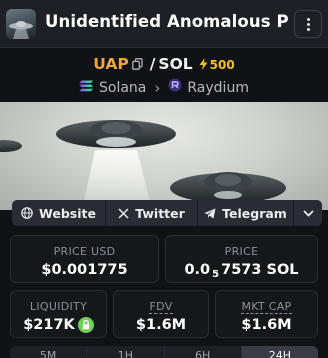 Image resolution: width=328 pixels, height=358 pixels. I want to click on pair-title: UAP / SOL 500, so click(164, 64).